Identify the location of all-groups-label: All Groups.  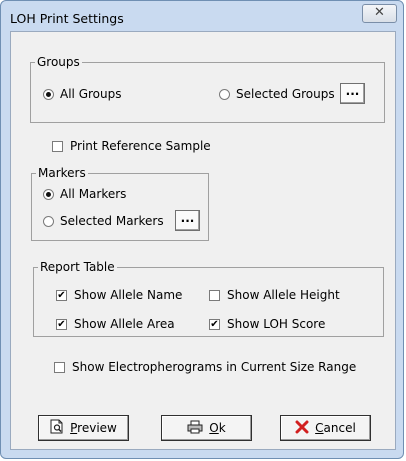
(91, 94).